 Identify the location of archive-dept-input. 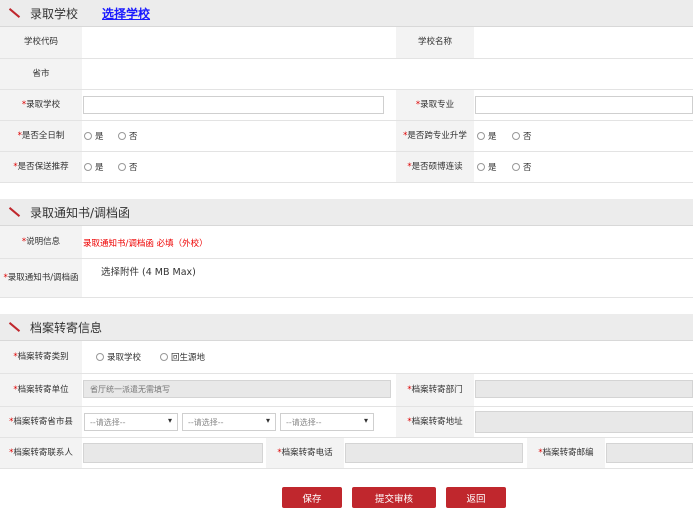
(584, 389).